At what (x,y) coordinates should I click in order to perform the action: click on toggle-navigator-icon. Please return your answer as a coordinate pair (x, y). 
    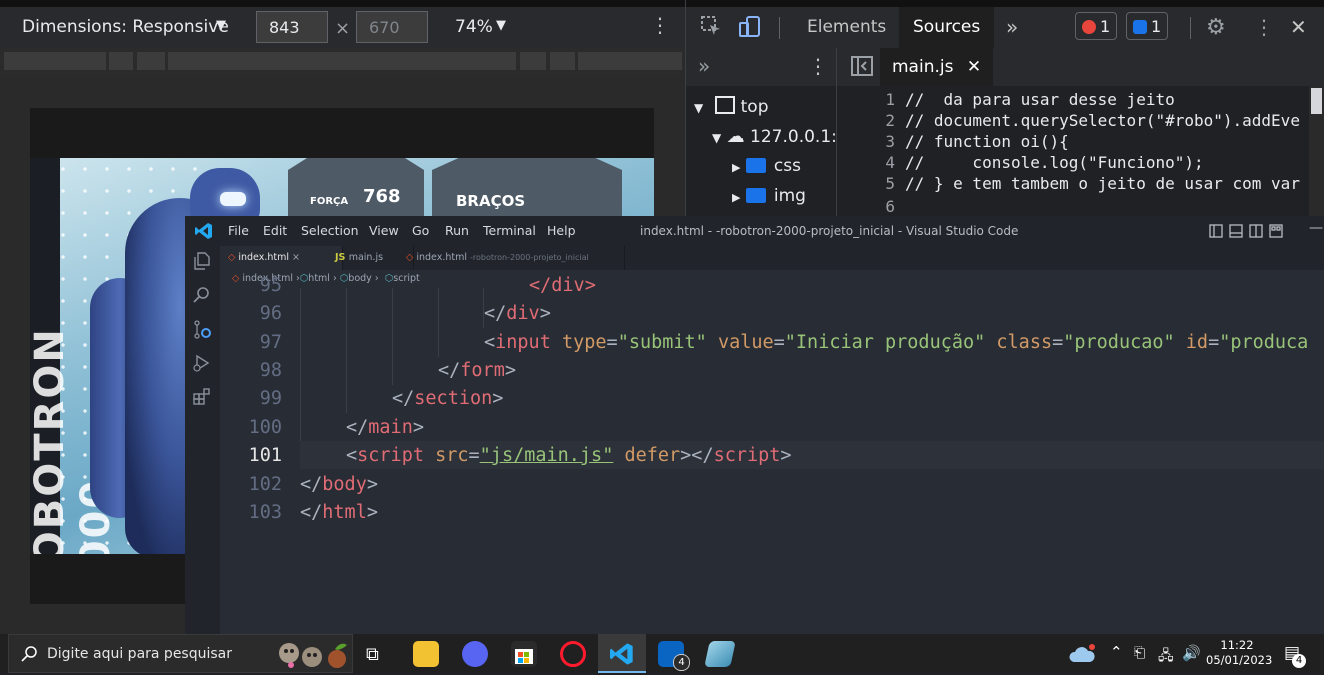
    Looking at the image, I should click on (862, 68).